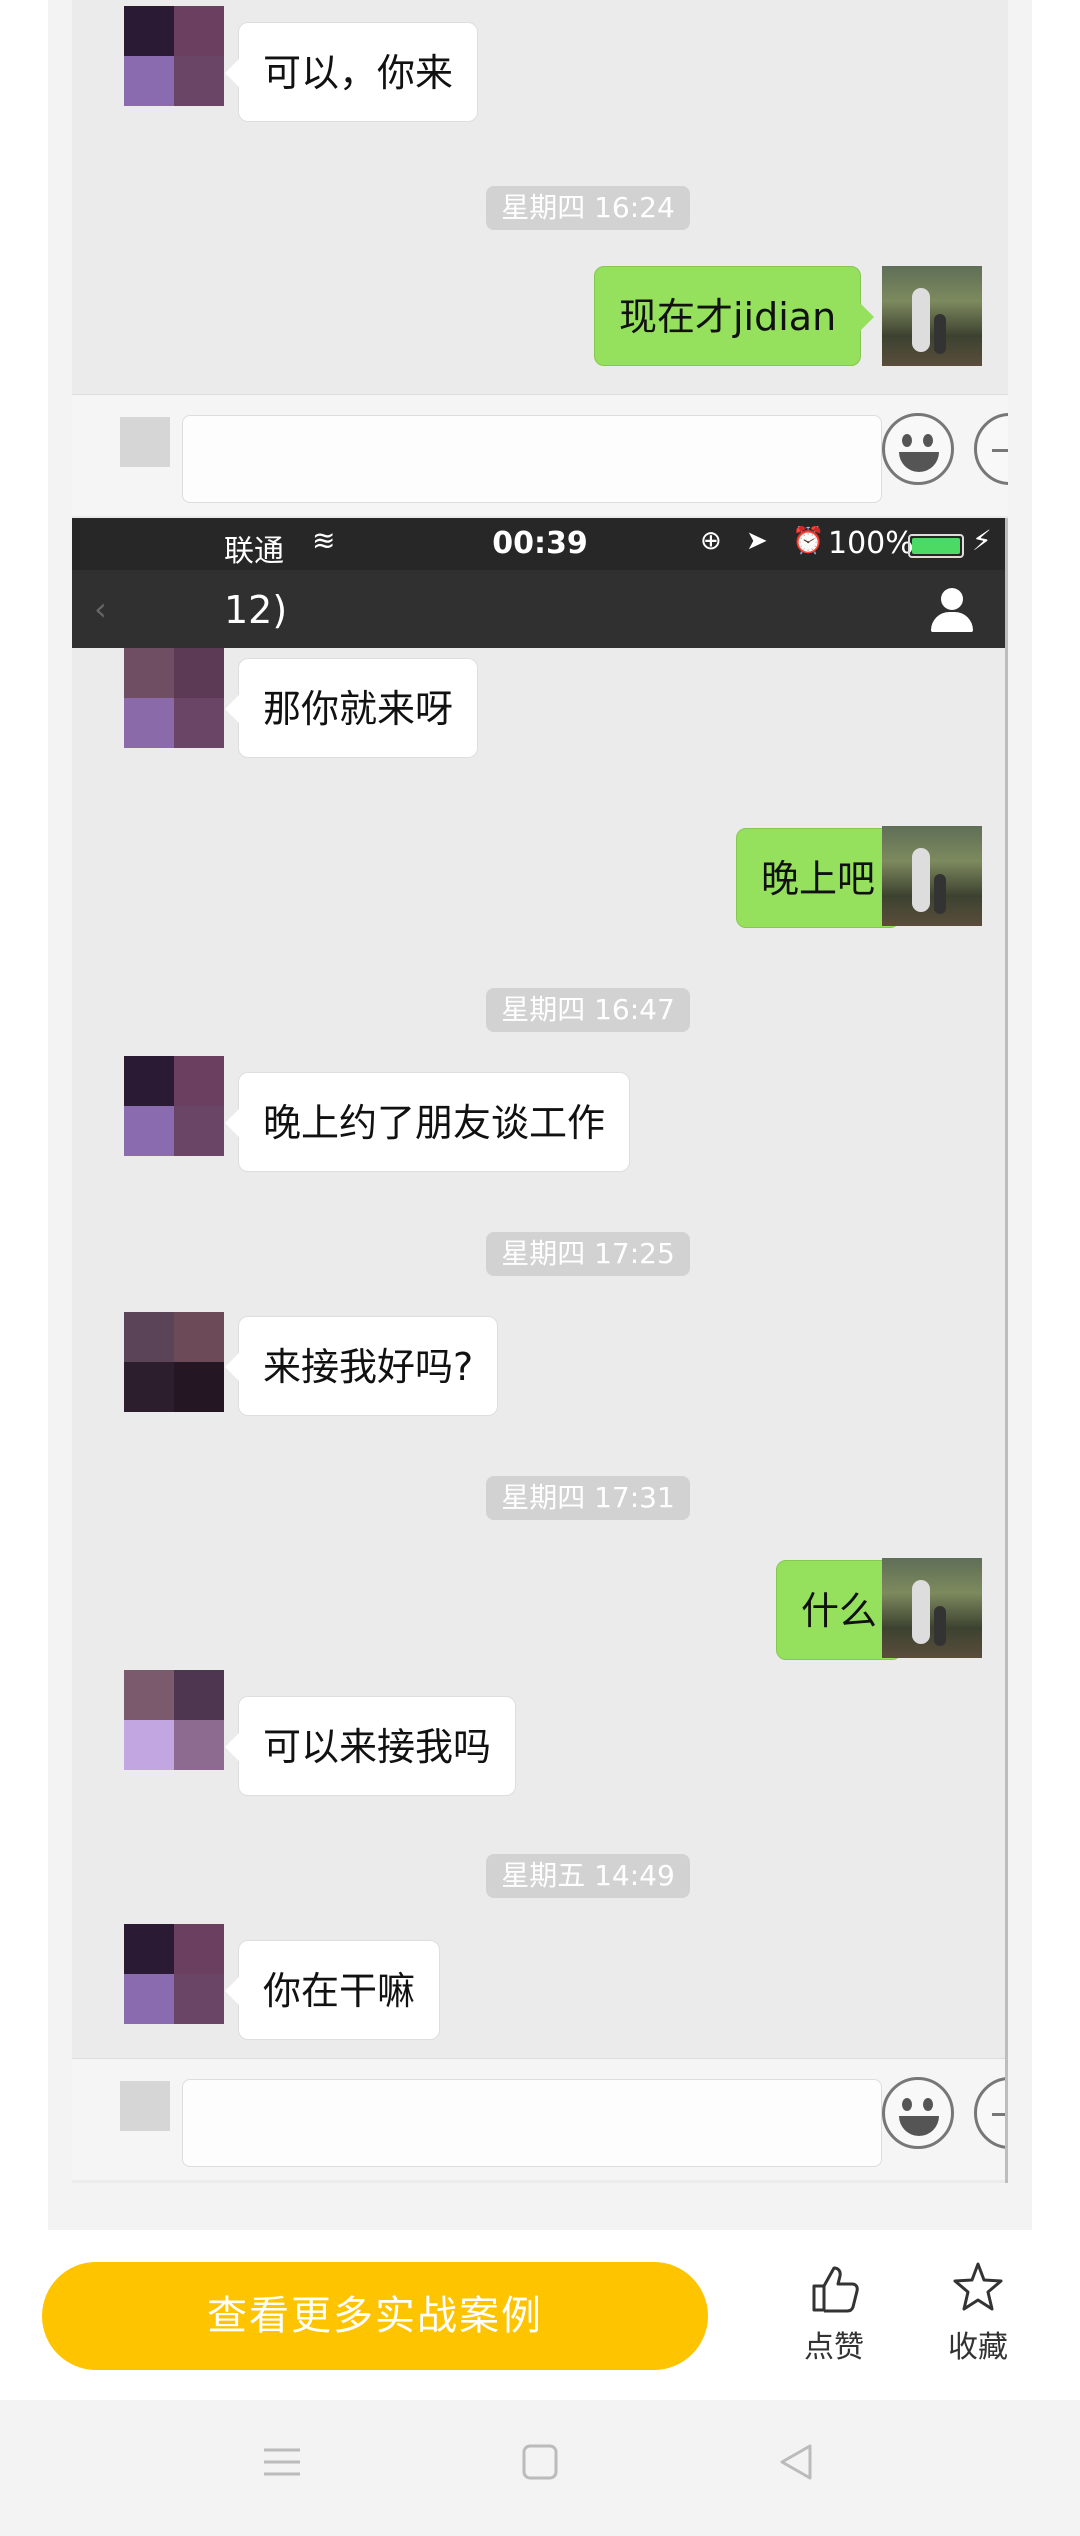  I want to click on status-icons: ⊕ ➤ ⏰, so click(766, 541).